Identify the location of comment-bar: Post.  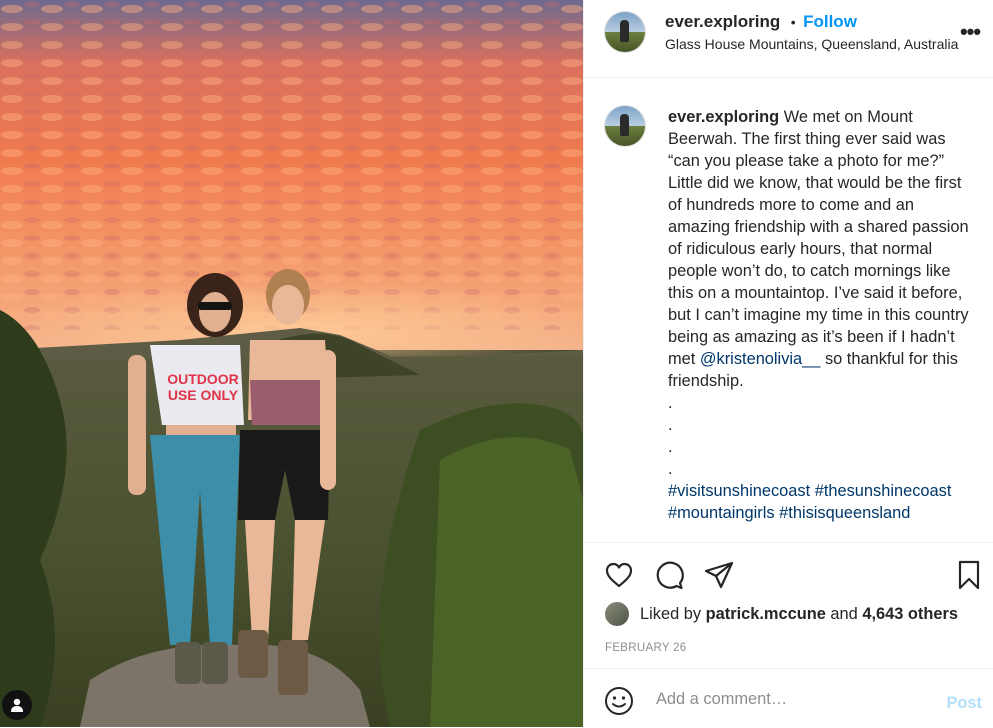
(788, 698).